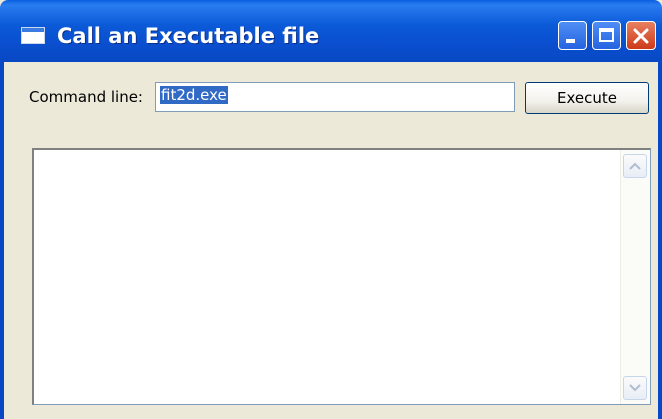  I want to click on app-window-icon, so click(33, 35).